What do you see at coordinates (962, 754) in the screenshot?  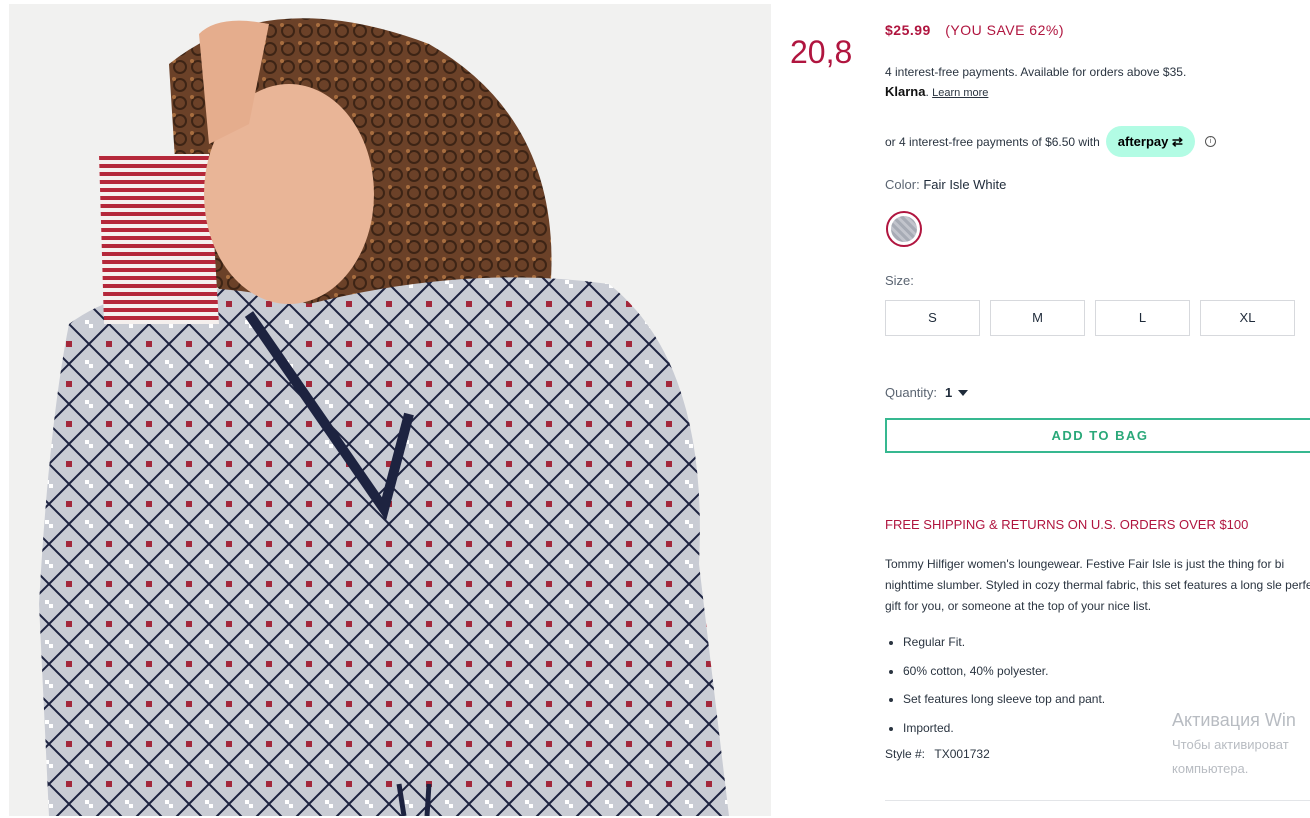 I see `style-code: TX001732` at bounding box center [962, 754].